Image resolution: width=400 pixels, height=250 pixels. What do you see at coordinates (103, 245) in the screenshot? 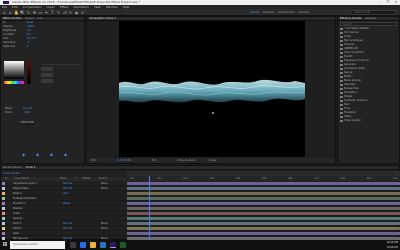
I see `store-icon` at bounding box center [103, 245].